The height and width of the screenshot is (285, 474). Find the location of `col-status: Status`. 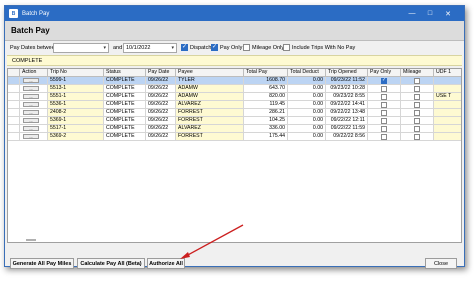

col-status: Status is located at coordinates (125, 73).